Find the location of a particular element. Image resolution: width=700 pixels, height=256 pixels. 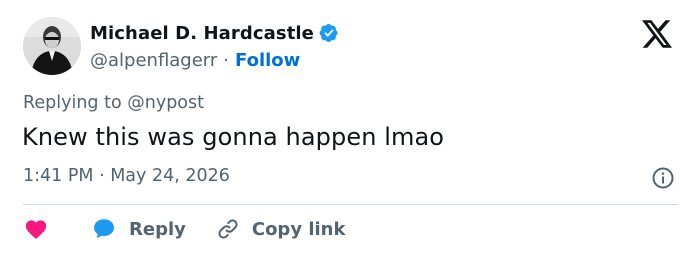

verified-badge-icon is located at coordinates (329, 33).